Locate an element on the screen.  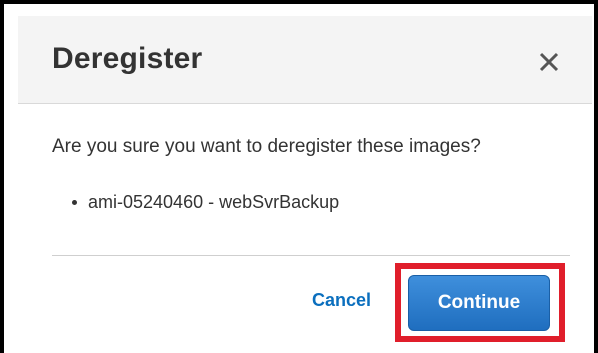
frame-border-top is located at coordinates (299, 2).